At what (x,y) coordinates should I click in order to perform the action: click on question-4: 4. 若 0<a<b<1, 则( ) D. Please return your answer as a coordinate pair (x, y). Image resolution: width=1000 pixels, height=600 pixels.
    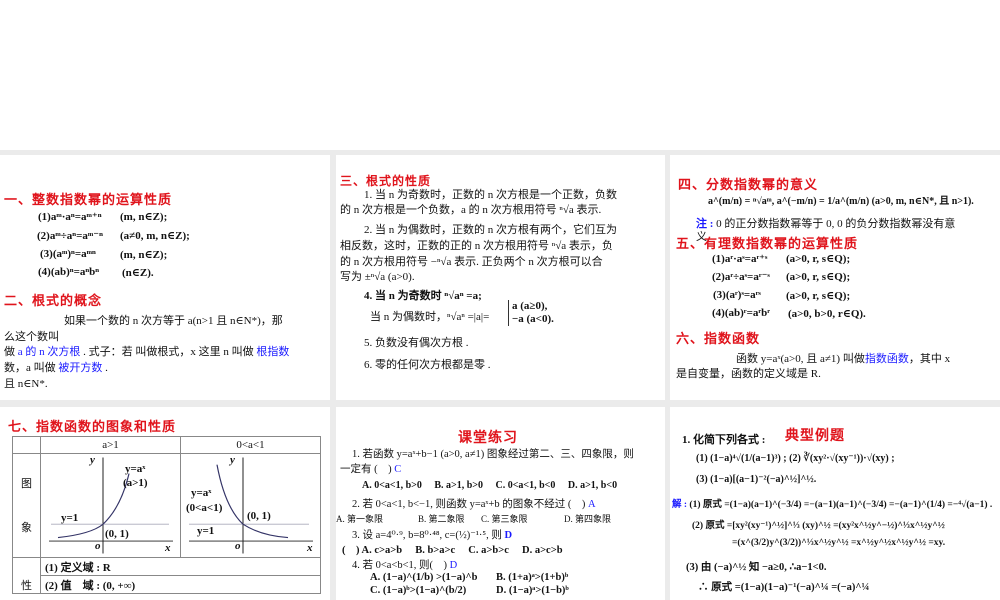
    Looking at the image, I should click on (404, 564).